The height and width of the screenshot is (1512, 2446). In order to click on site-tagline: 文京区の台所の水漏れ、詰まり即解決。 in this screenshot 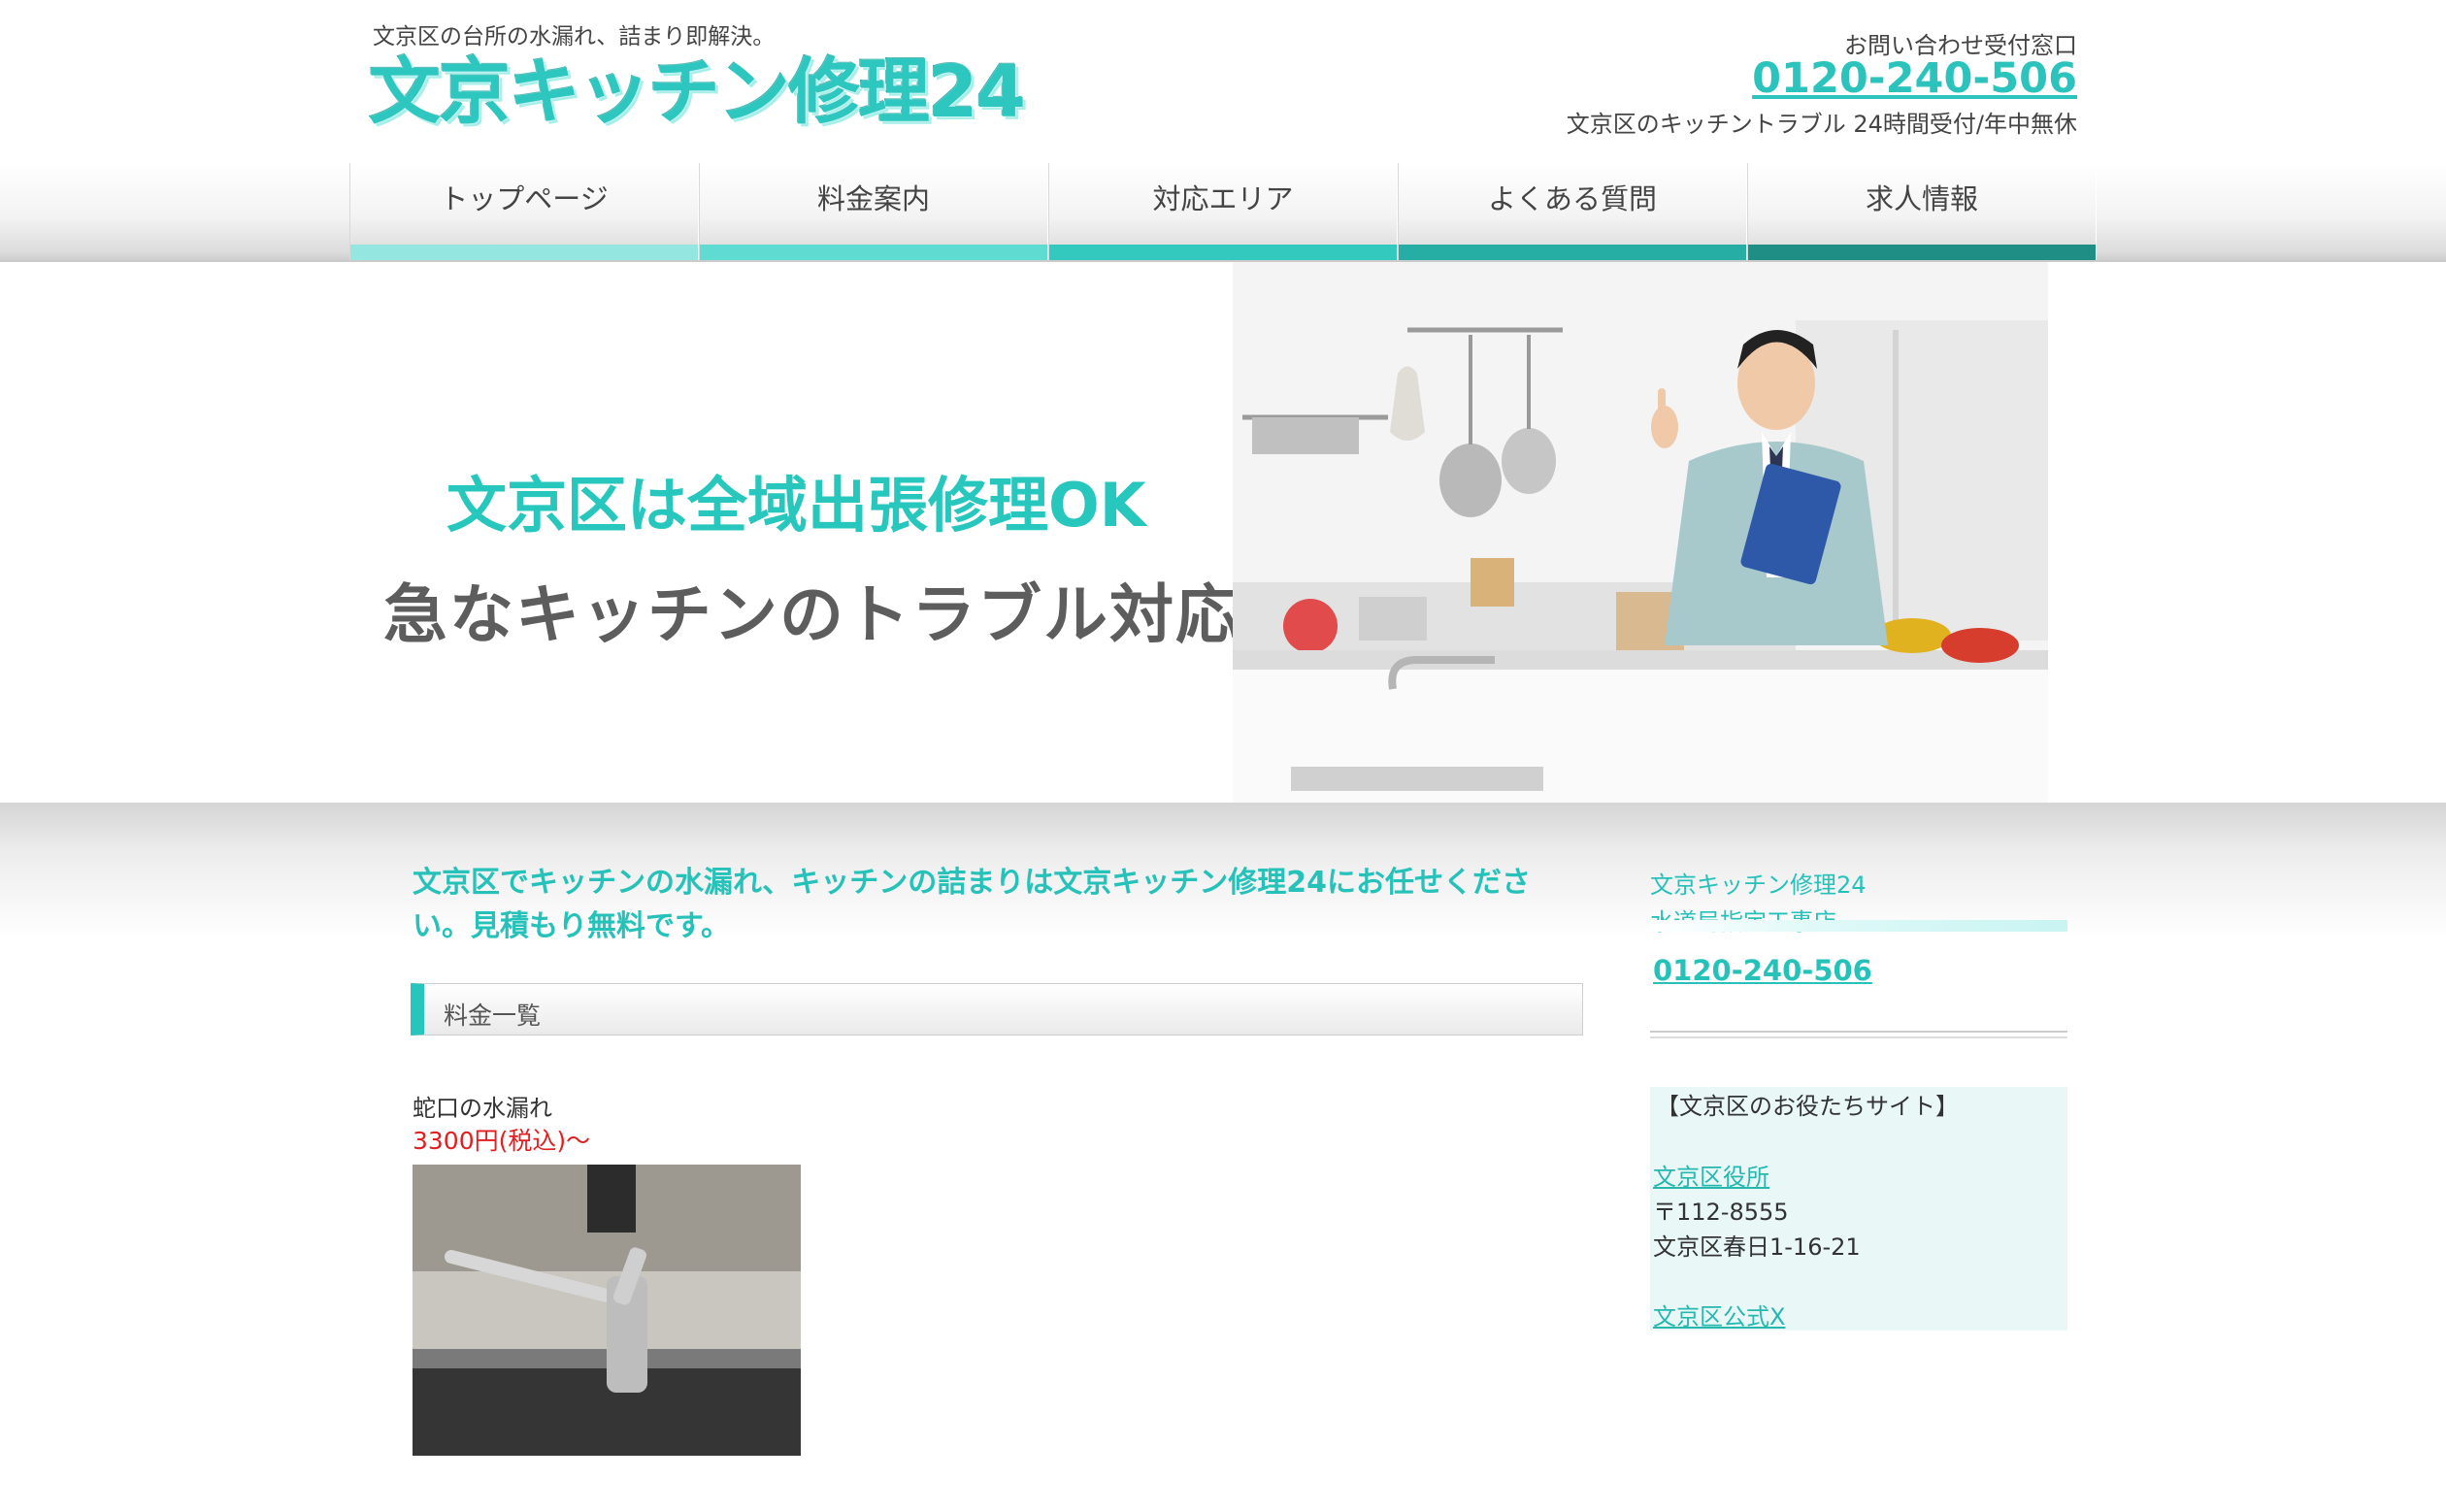, I will do `click(574, 36)`.